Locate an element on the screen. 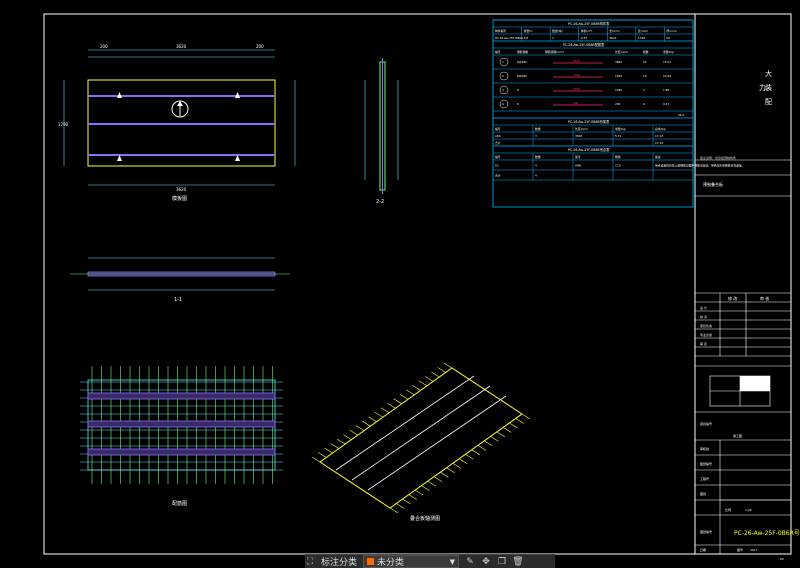 Image resolution: width=800 pixels, height=568 pixels. table-cell: 15.01 is located at coordinates (667, 62).